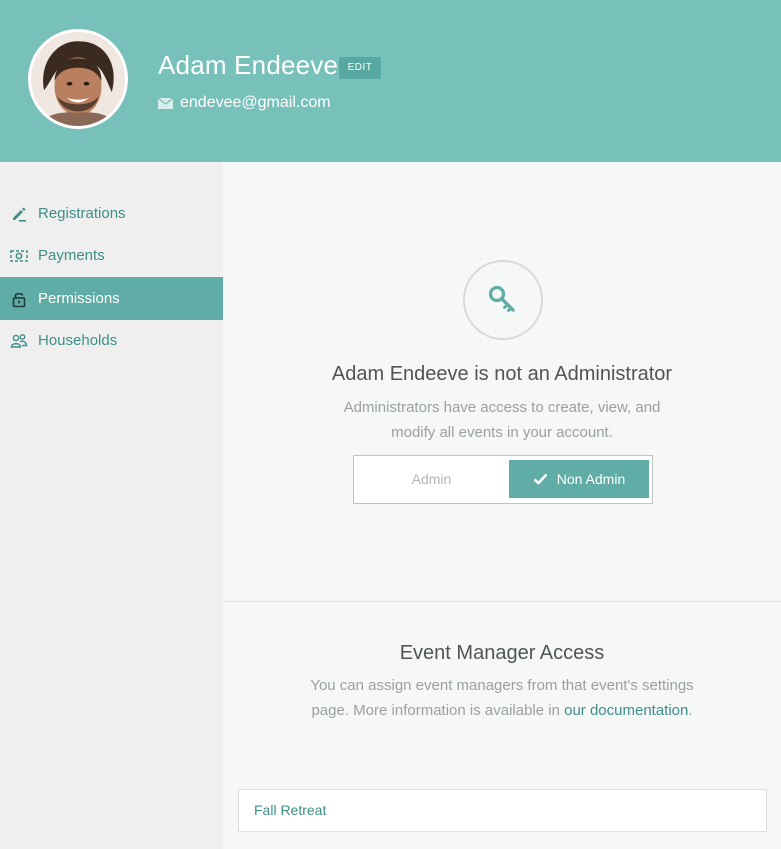 The image size is (781, 849). I want to click on lock-icon, so click(19, 299).